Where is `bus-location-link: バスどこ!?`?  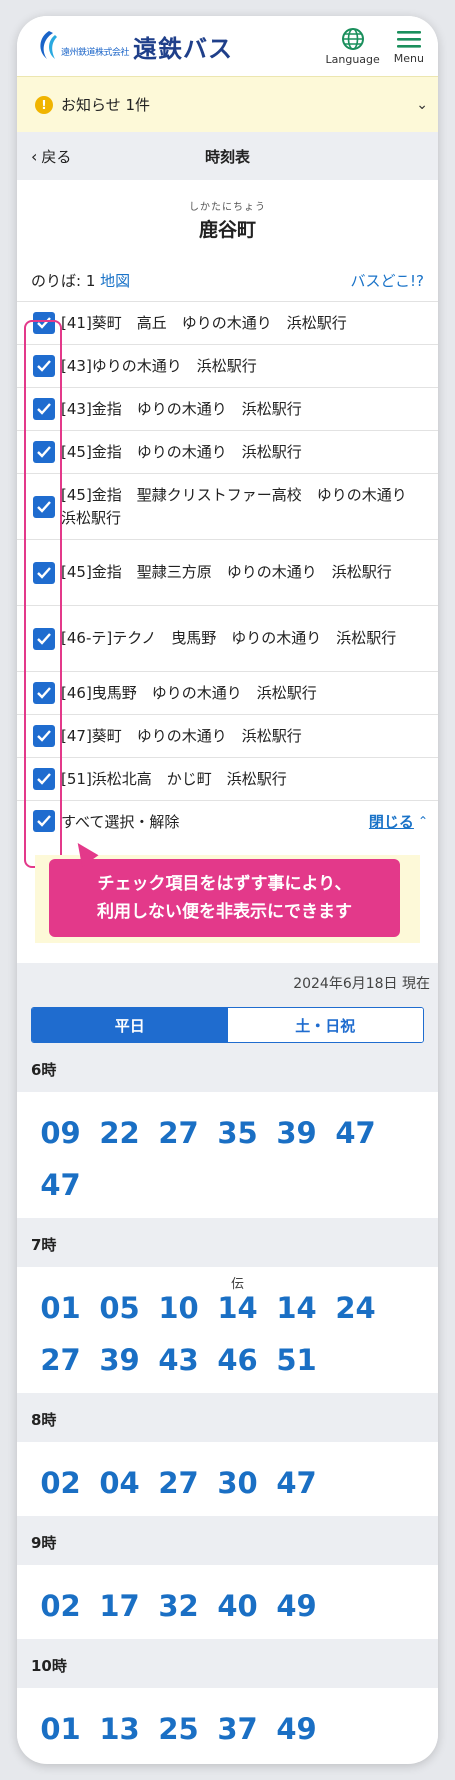 bus-location-link: バスどこ!? is located at coordinates (387, 280).